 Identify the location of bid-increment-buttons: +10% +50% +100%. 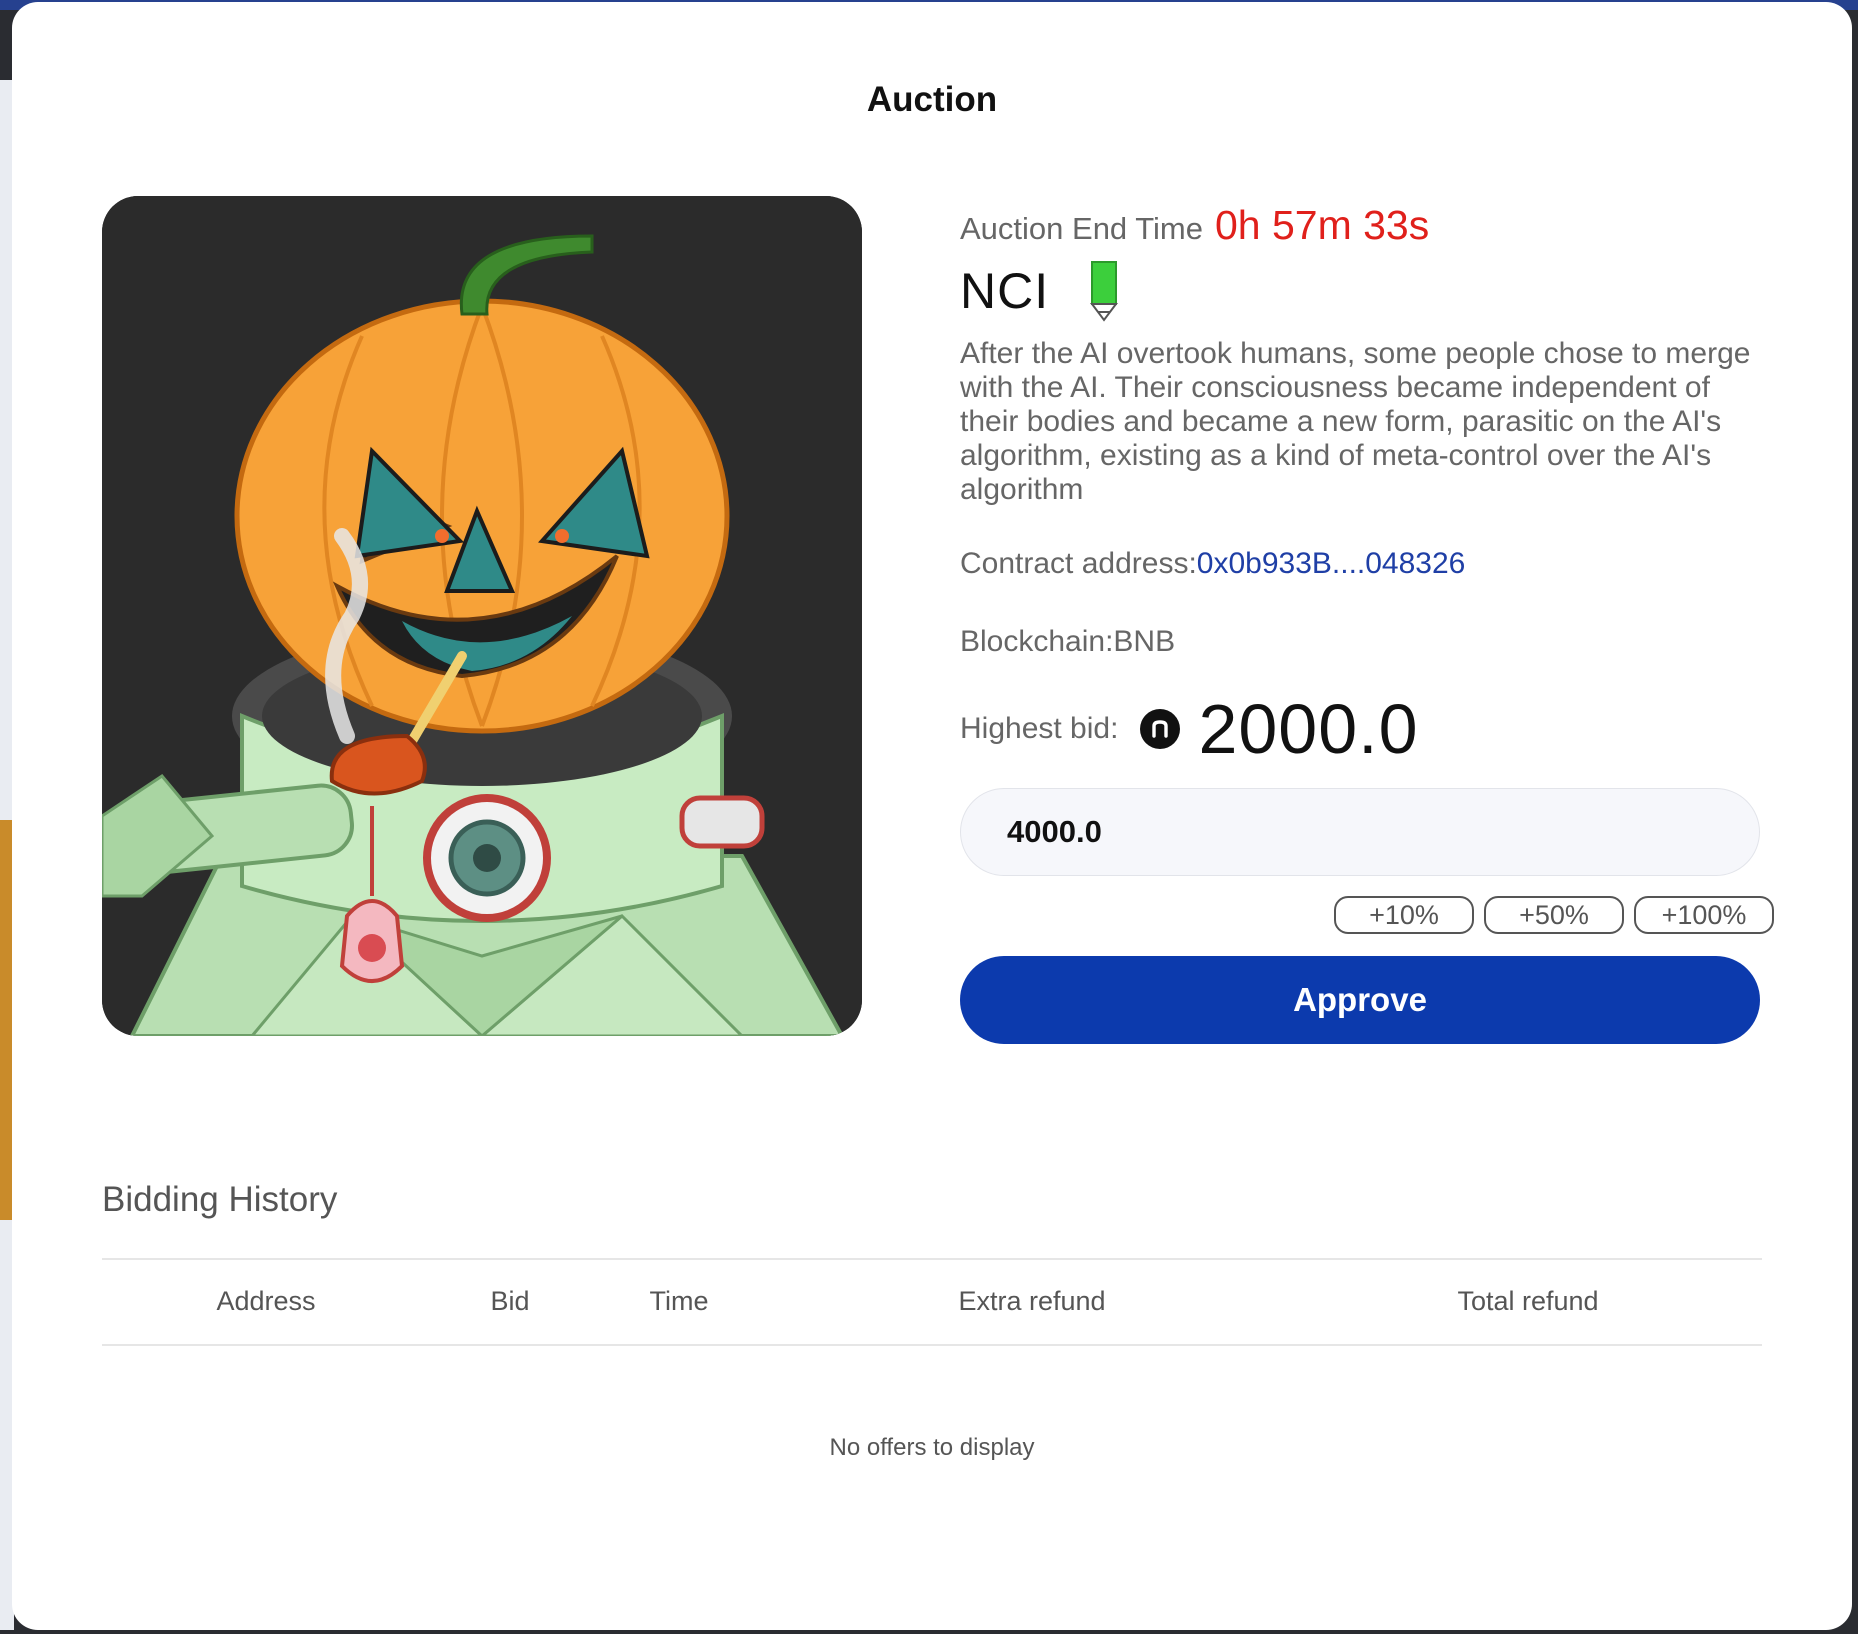
(1554, 915).